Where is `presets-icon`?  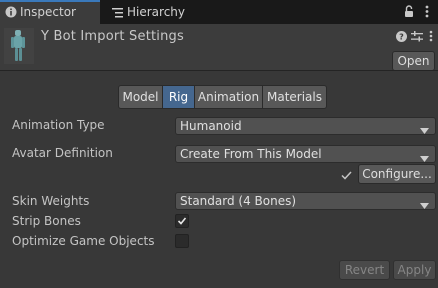
presets-icon is located at coordinates (417, 38).